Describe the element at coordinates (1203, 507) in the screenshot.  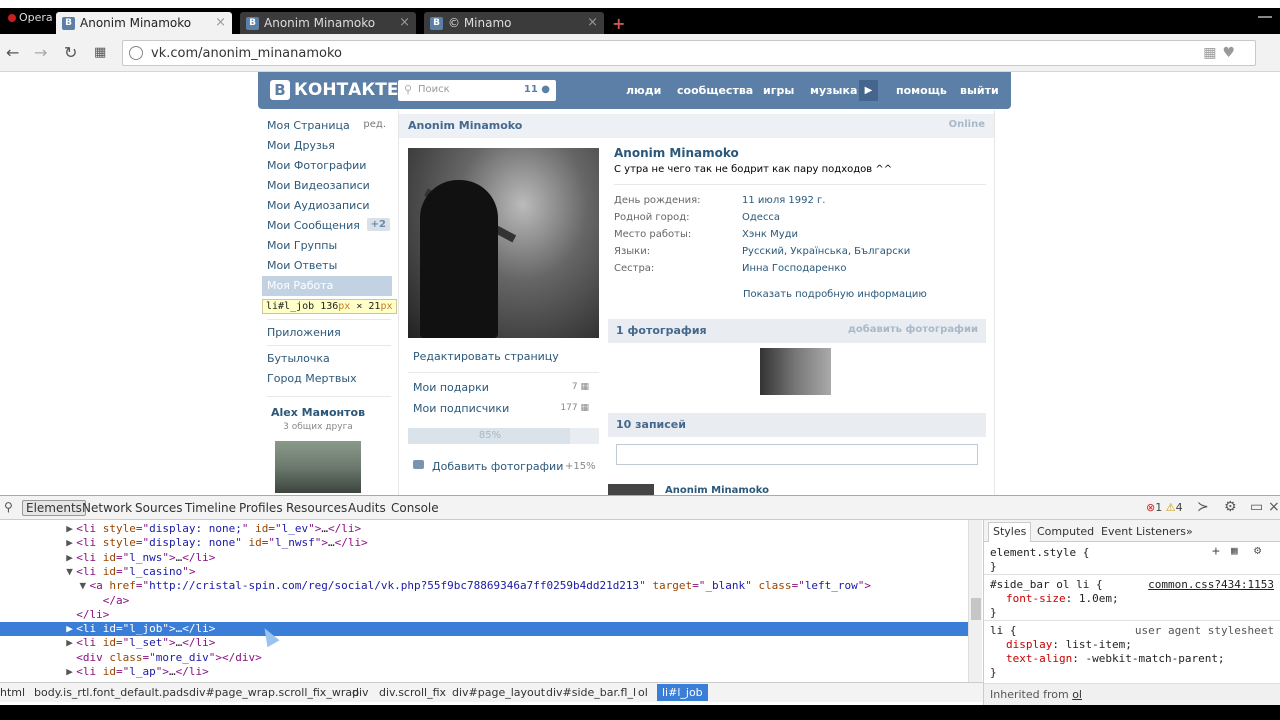
I see `console-drawer-icon: ≻` at that location.